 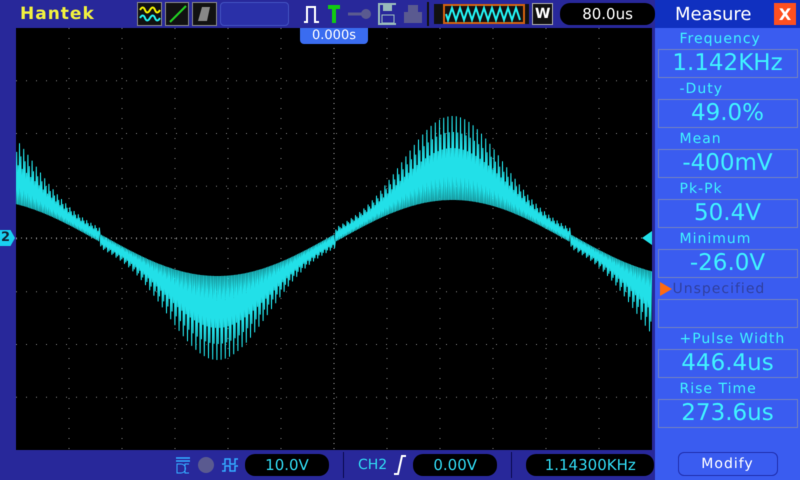 What do you see at coordinates (713, 14) in the screenshot?
I see `panel-title: Measure` at bounding box center [713, 14].